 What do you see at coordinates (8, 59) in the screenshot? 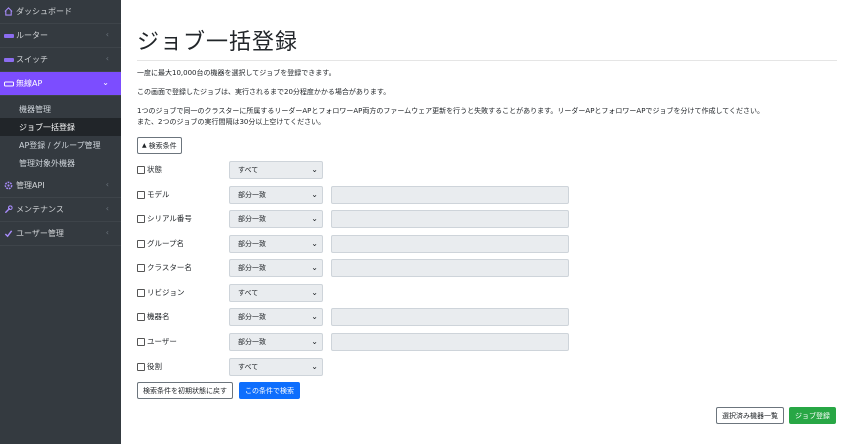
I see `switch-icon` at bounding box center [8, 59].